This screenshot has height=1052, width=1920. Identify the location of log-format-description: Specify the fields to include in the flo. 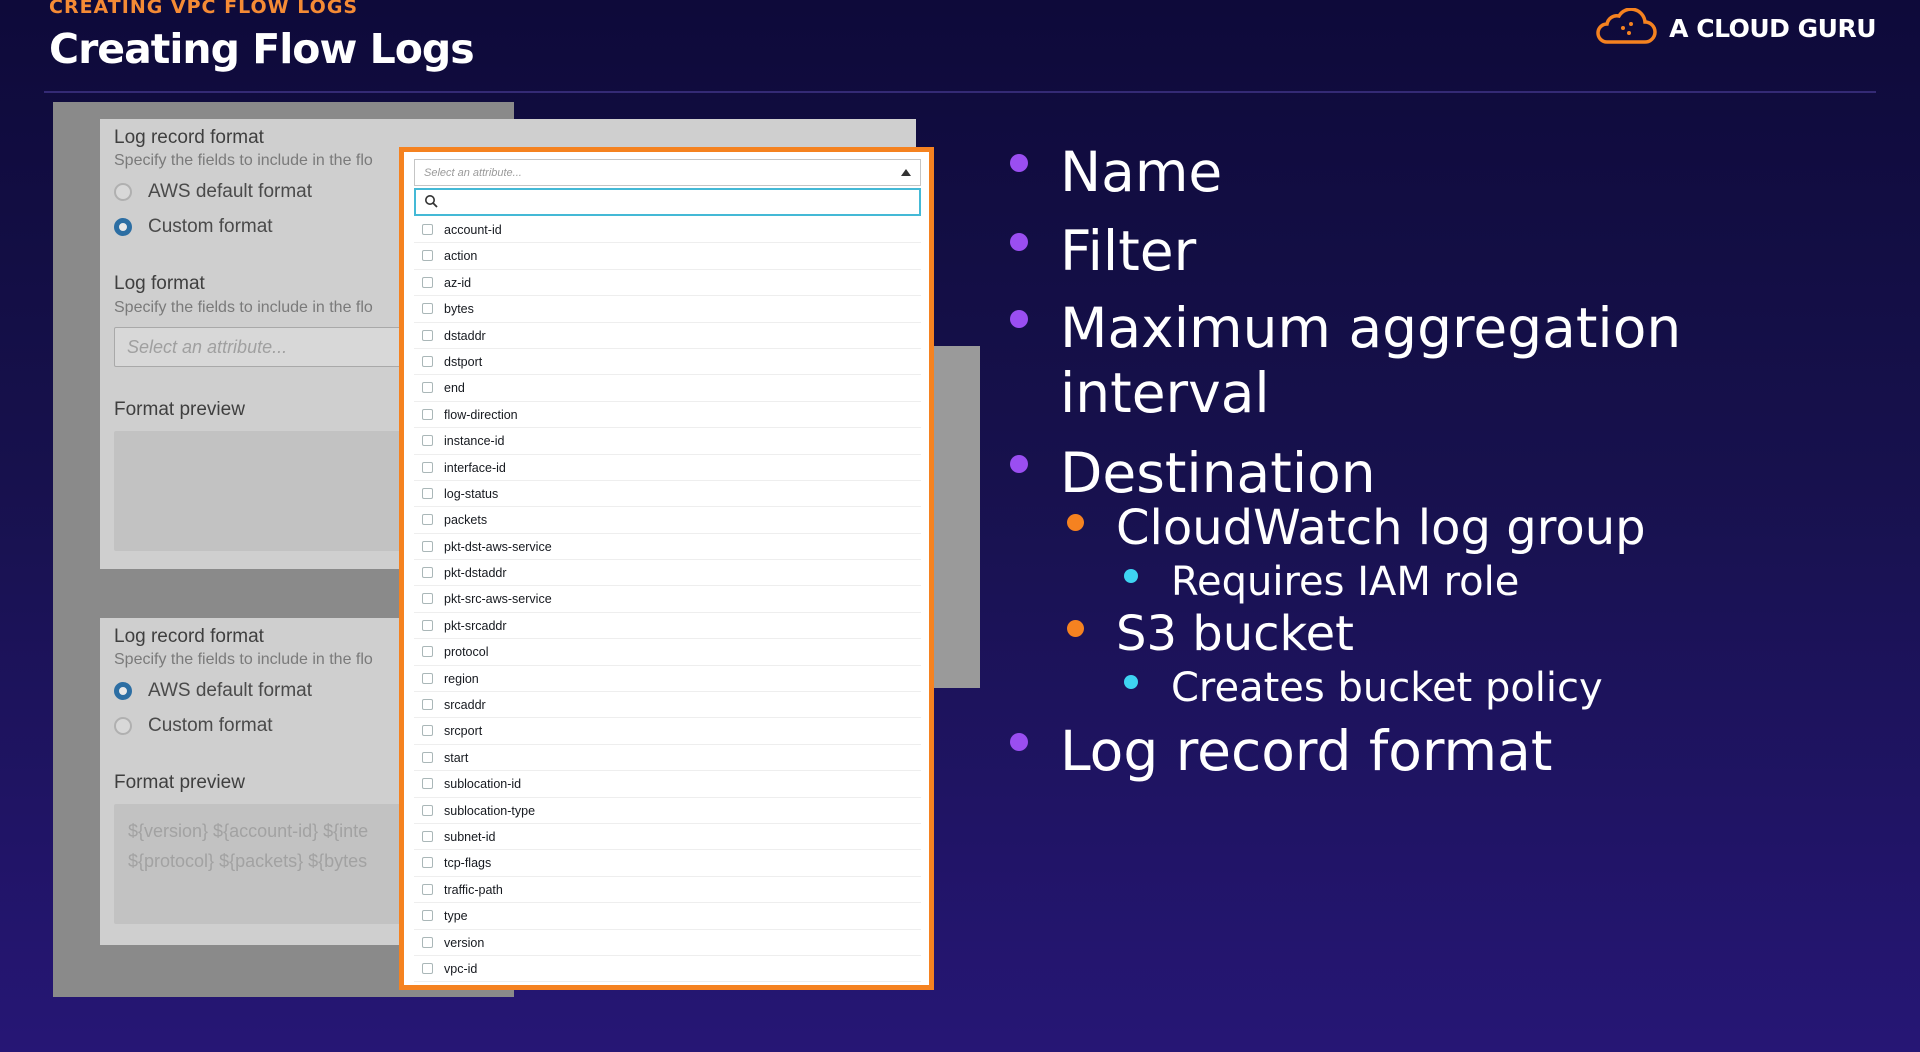
(243, 307).